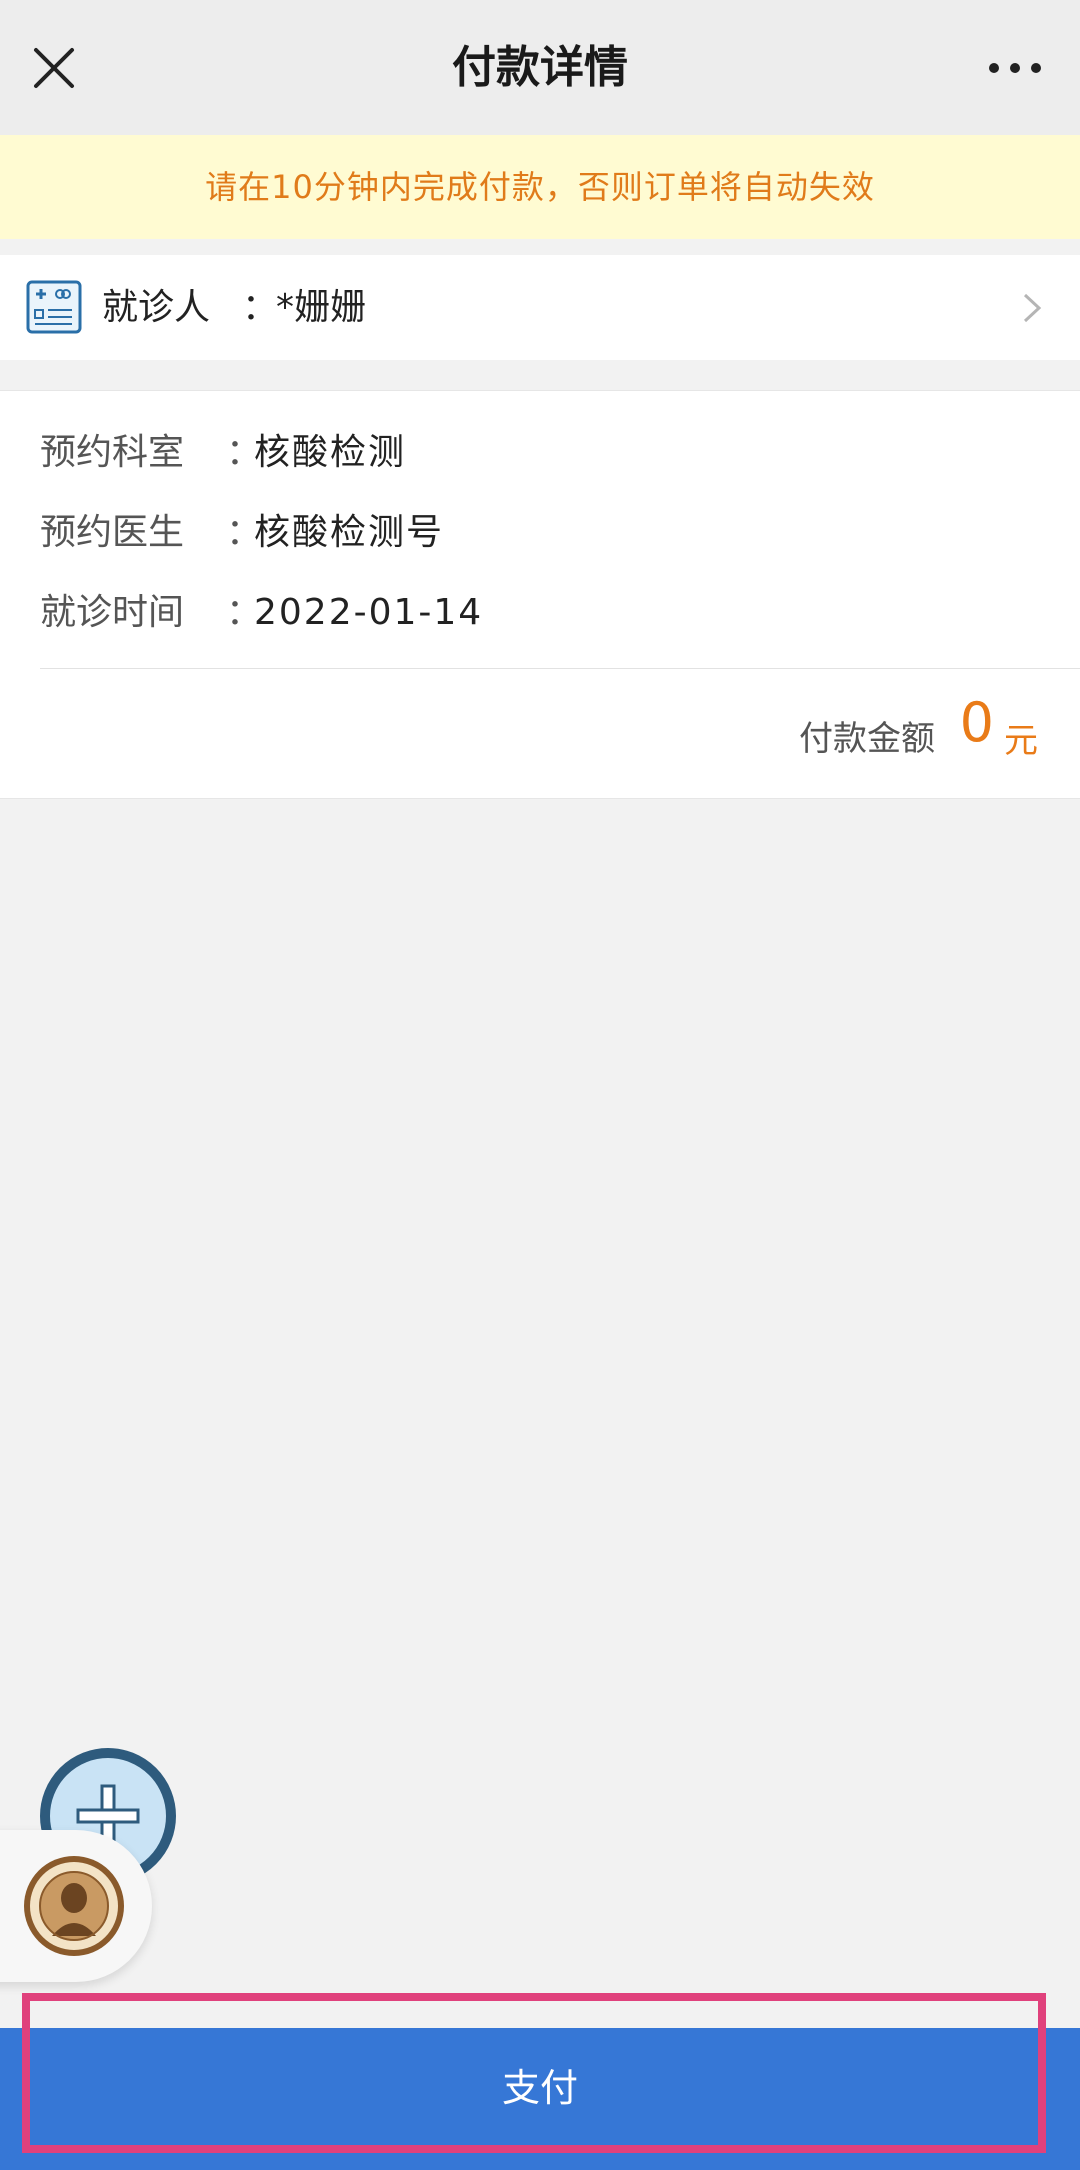 This screenshot has height=2170, width=1080. I want to click on close-icon, so click(54, 68).